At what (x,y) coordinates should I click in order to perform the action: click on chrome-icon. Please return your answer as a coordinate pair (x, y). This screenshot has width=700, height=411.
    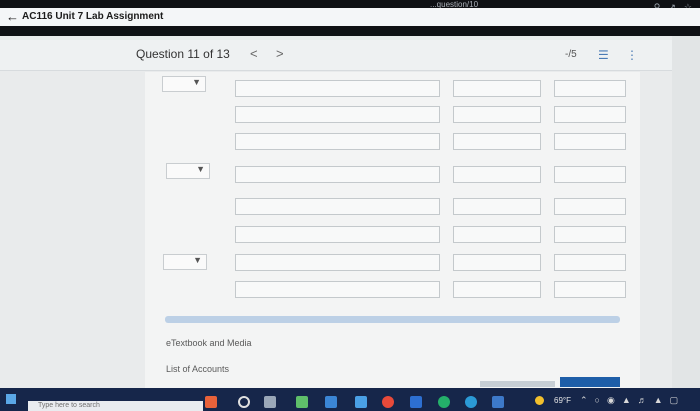
    Looking at the image, I should click on (444, 402).